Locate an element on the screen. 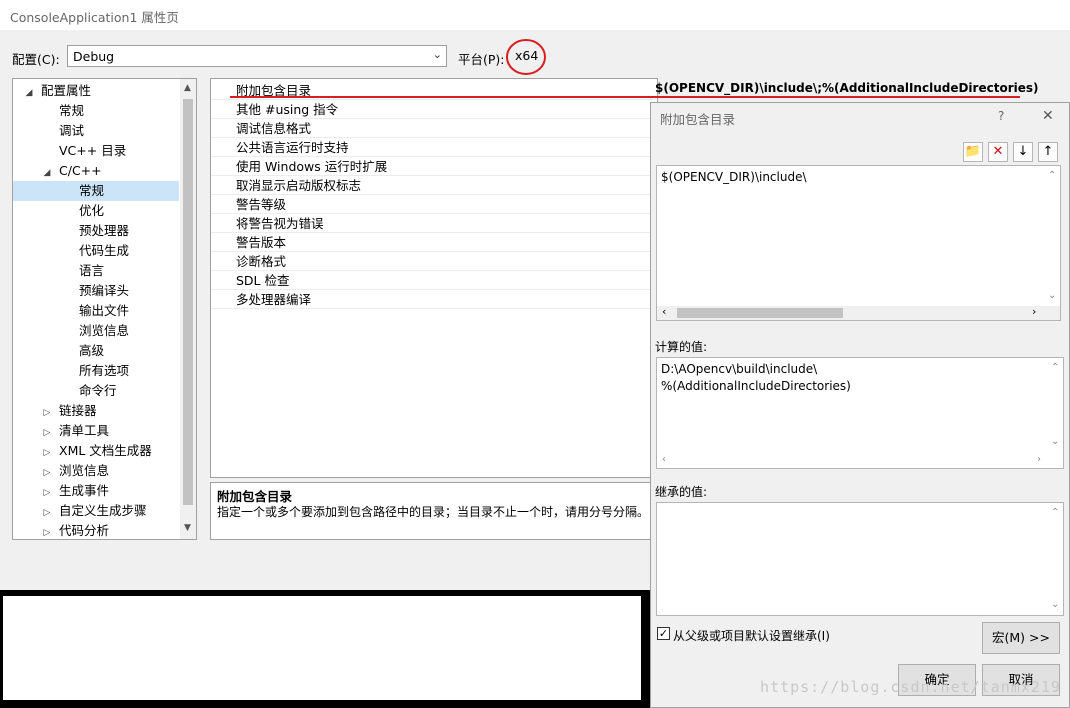  tree-item: ▷ 代码分析 is located at coordinates (96, 530).